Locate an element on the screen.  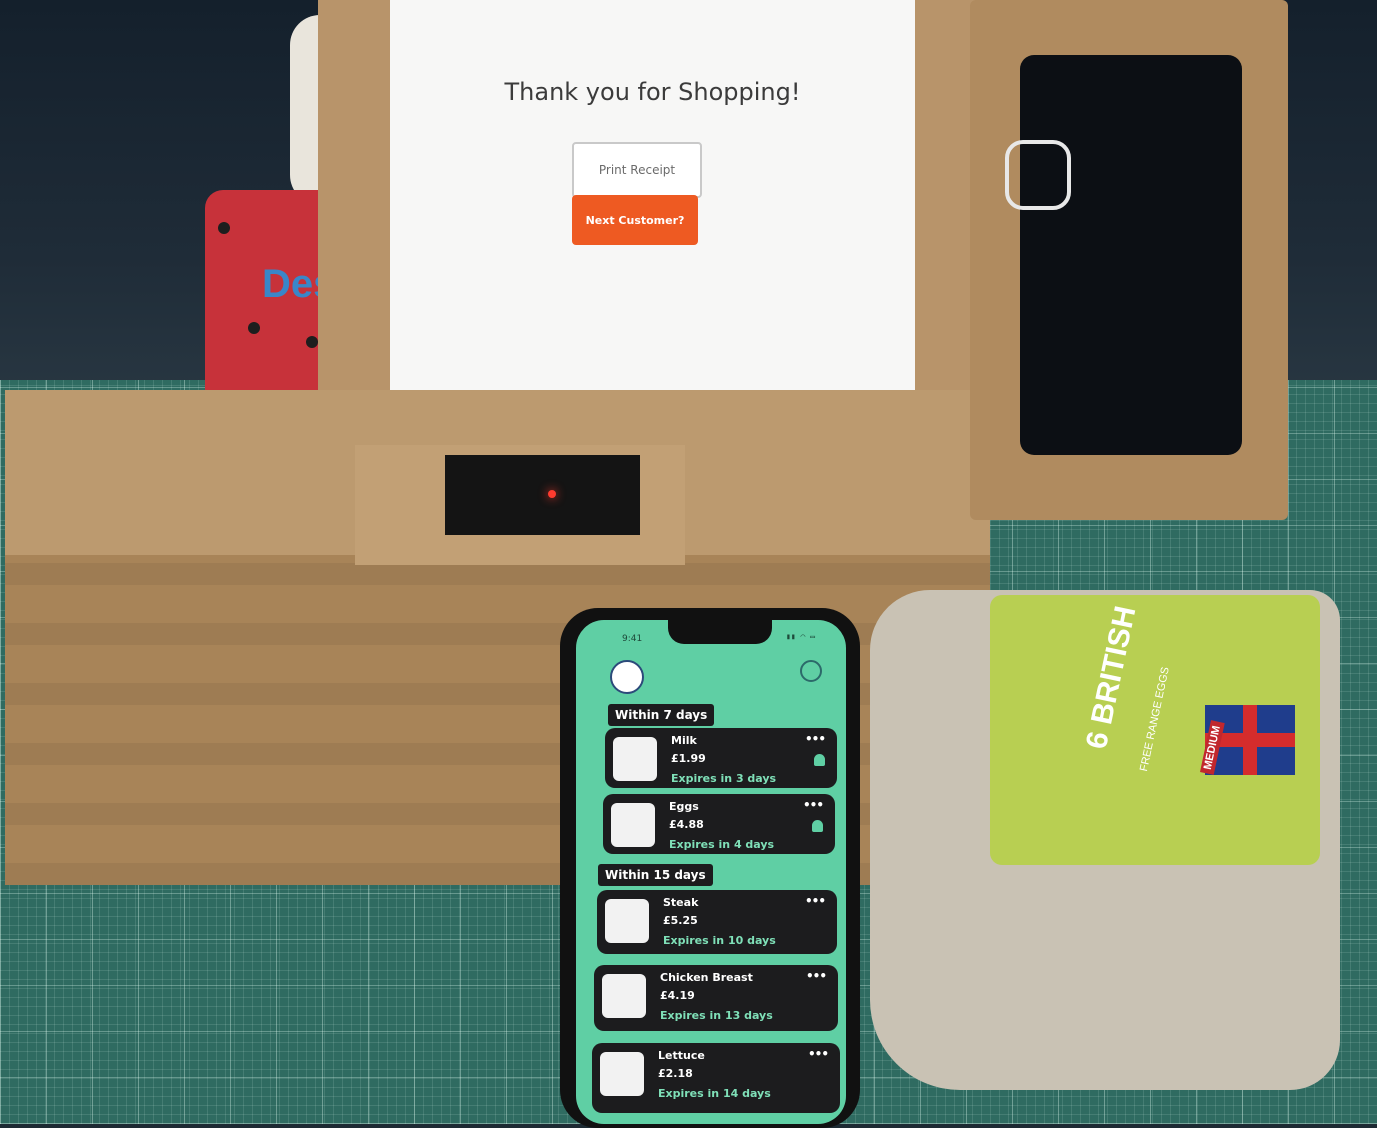
product-expiry: Expires in 13 days is located at coordinates (716, 1015).